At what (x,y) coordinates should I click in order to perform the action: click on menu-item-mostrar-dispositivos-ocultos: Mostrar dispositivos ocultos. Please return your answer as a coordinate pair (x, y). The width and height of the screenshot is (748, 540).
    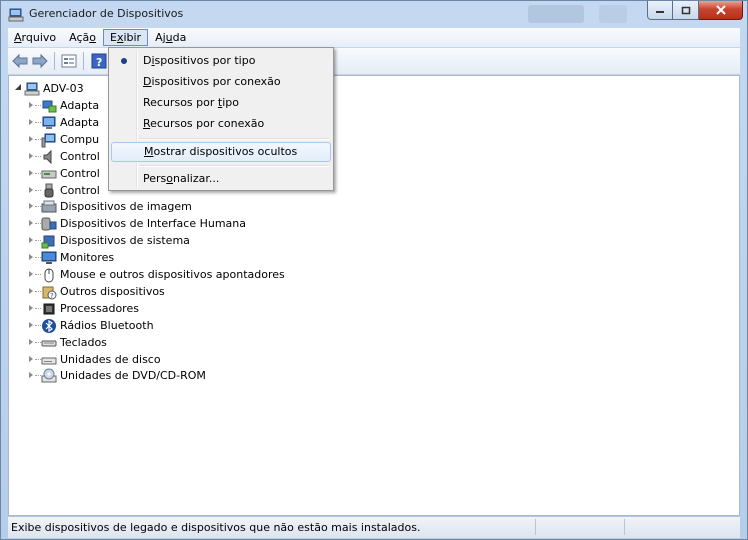
    Looking at the image, I should click on (221, 152).